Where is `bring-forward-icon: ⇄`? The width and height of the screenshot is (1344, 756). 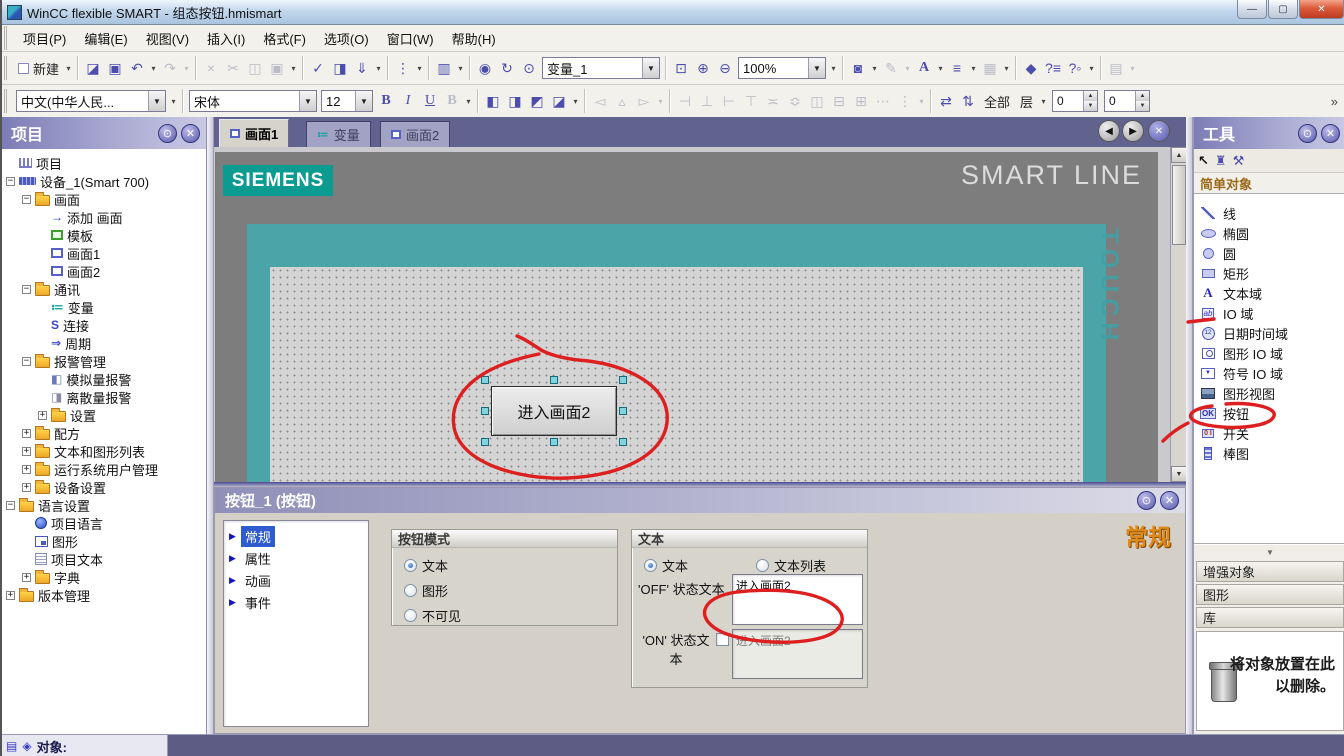
bring-forward-icon: ⇄ is located at coordinates (946, 101).